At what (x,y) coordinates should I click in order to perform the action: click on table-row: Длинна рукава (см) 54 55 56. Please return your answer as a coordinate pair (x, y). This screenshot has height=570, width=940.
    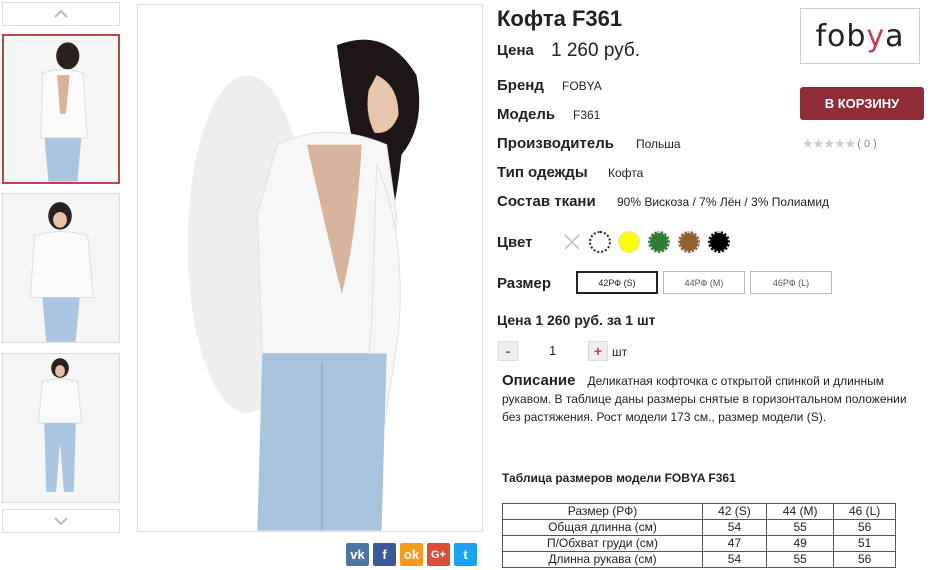
    Looking at the image, I should click on (699, 559).